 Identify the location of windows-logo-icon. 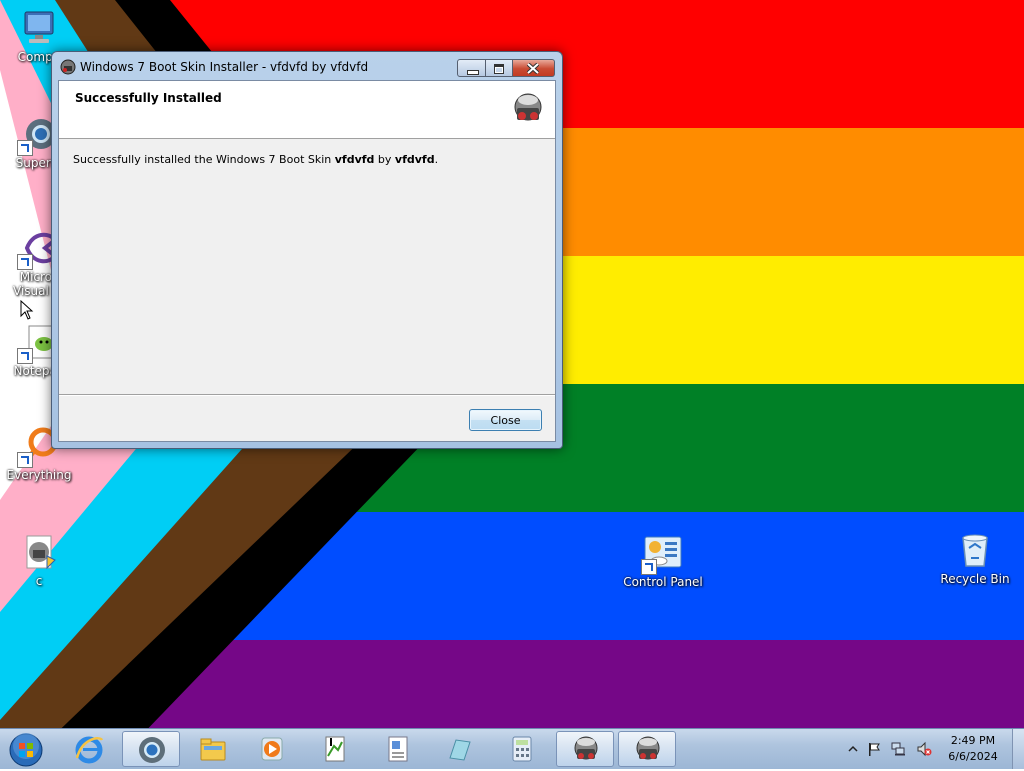
(26, 750).